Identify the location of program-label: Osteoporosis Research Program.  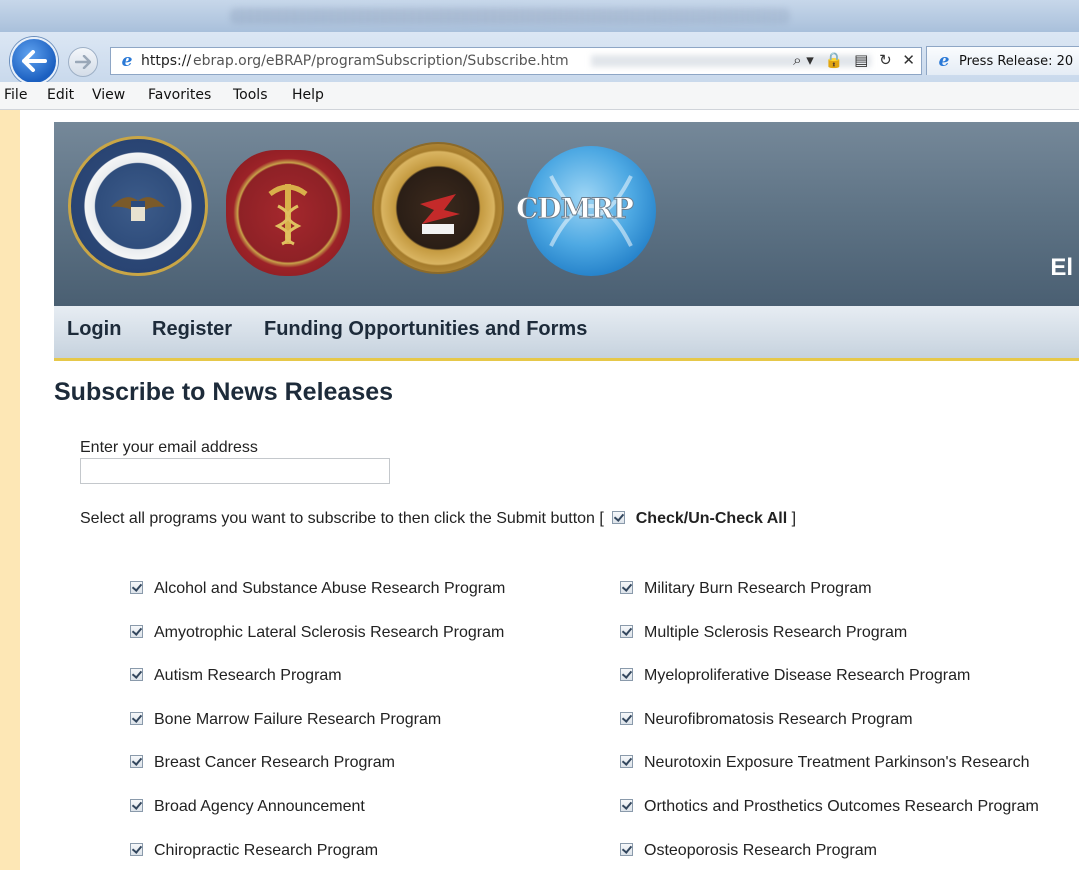
(760, 850).